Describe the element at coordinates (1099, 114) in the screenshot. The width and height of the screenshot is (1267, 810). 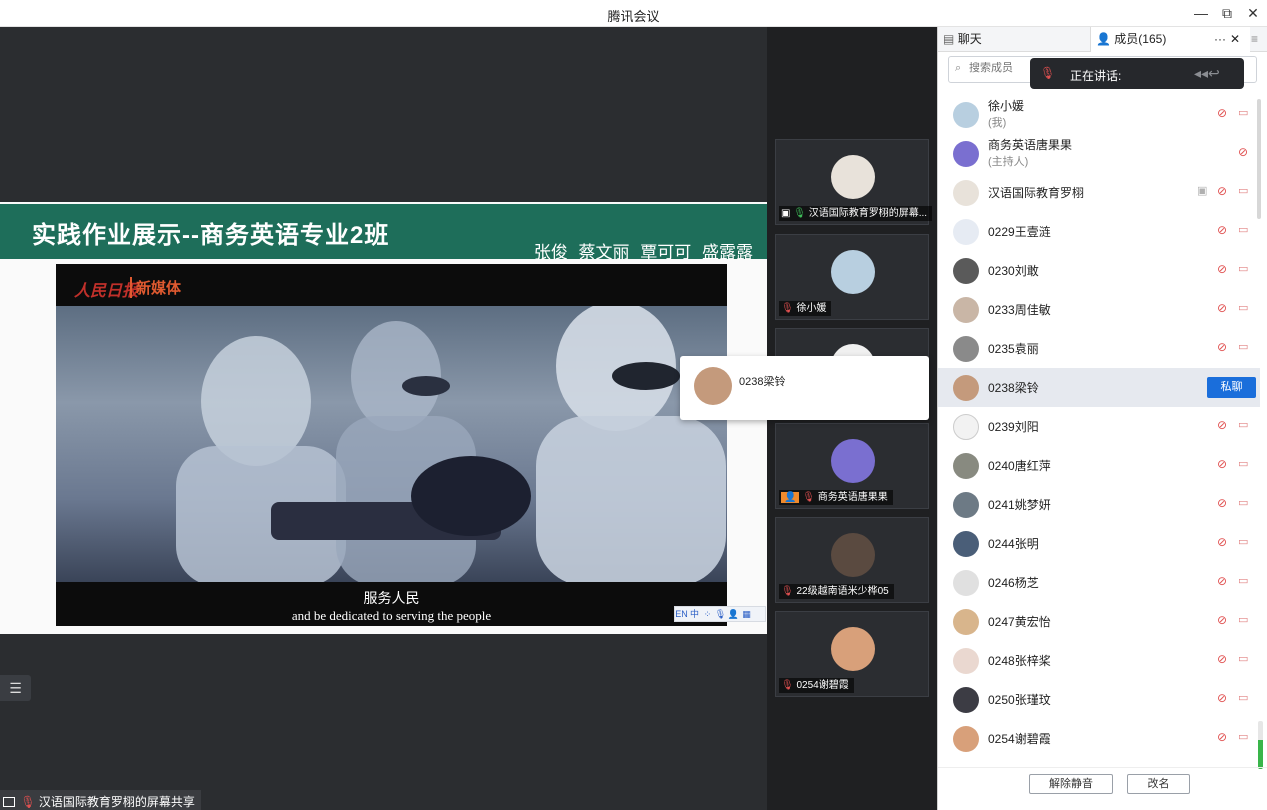
I see `member-row: 徐小媛 (我) ⊘ ▭` at that location.